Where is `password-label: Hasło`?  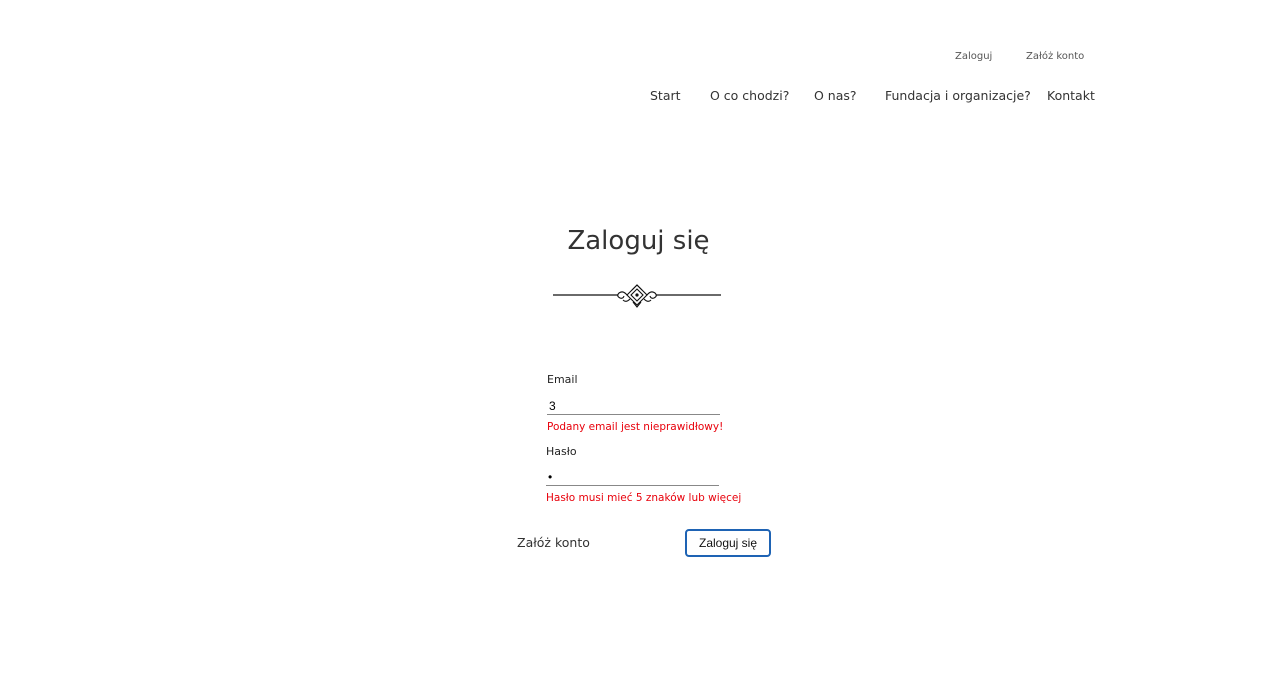
password-label: Hasło is located at coordinates (561, 451).